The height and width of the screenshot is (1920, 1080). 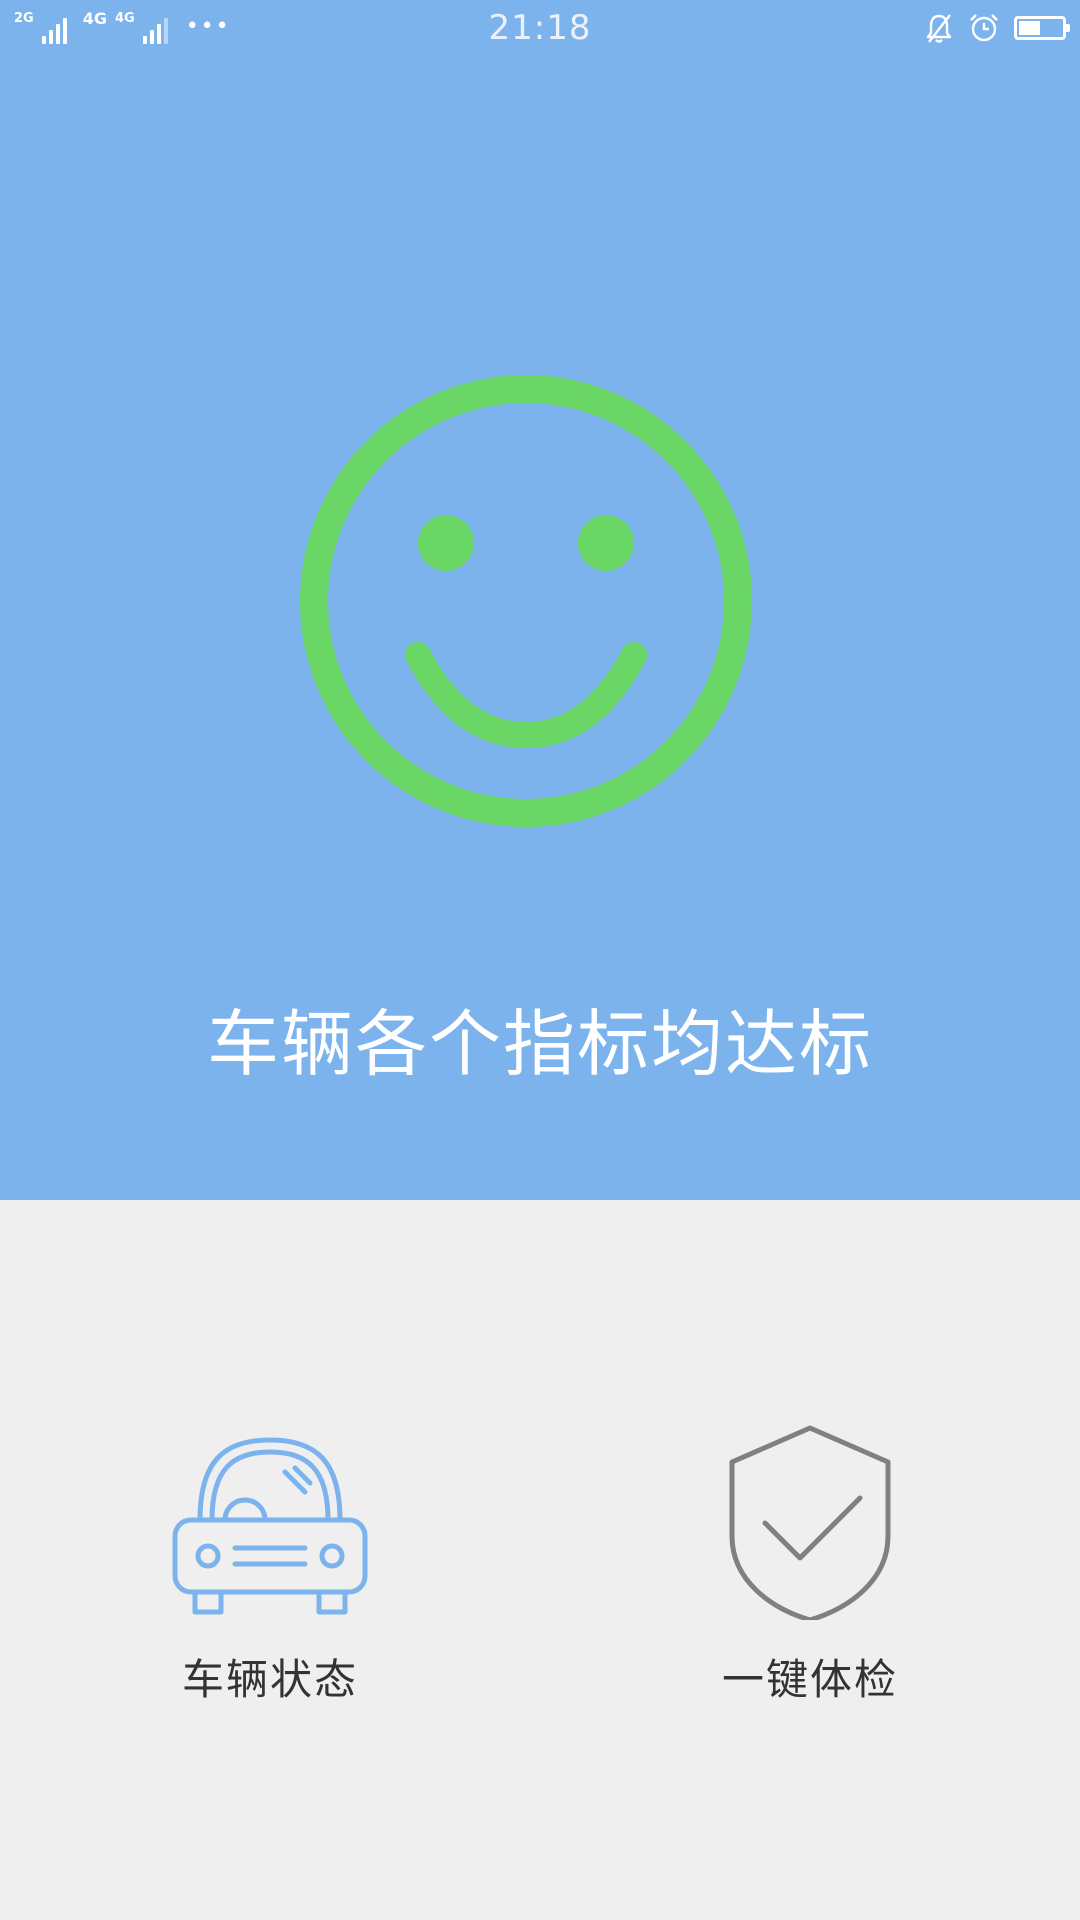 What do you see at coordinates (1029, 28) in the screenshot?
I see `battery-level` at bounding box center [1029, 28].